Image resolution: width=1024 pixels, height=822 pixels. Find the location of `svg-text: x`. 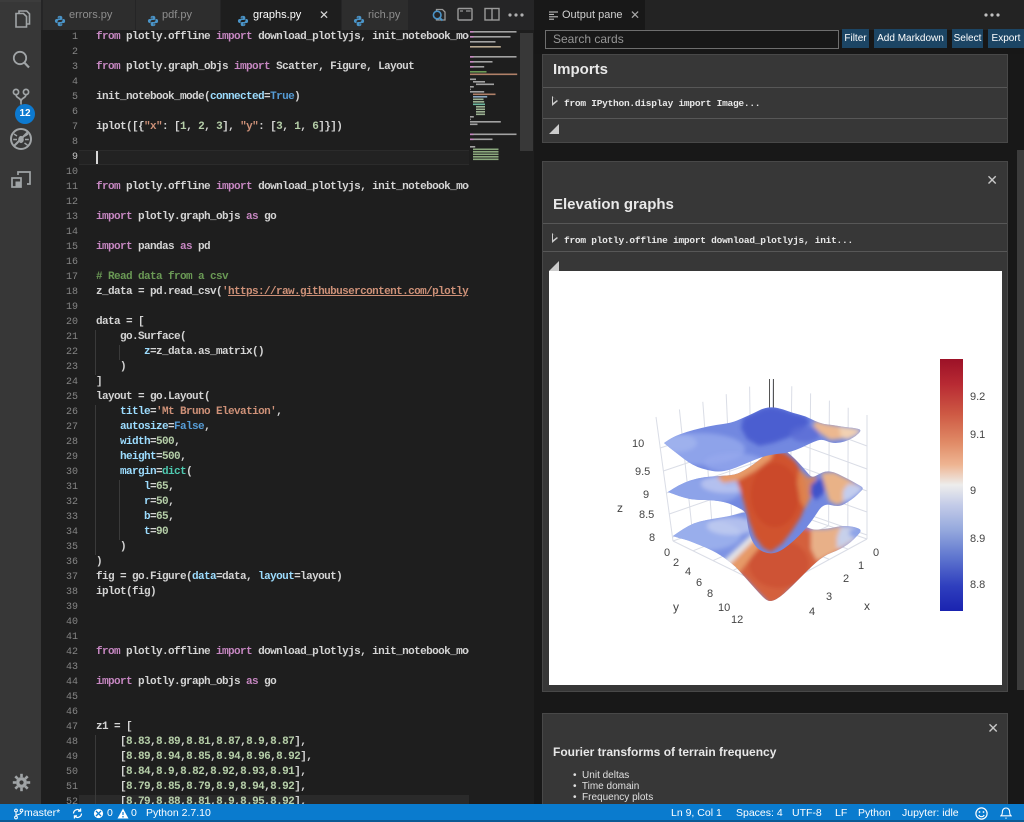

svg-text: x is located at coordinates (867, 606).